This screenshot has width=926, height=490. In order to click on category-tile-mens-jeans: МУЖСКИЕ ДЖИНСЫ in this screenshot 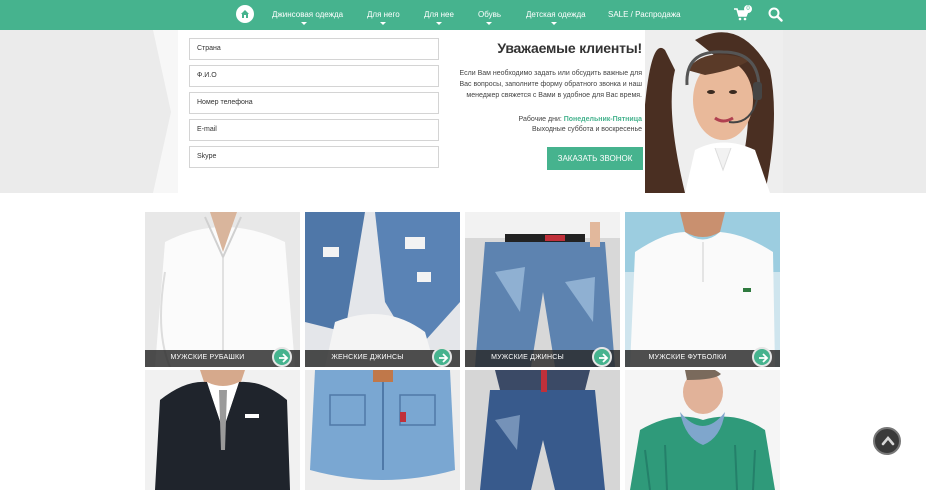, I will do `click(542, 289)`.